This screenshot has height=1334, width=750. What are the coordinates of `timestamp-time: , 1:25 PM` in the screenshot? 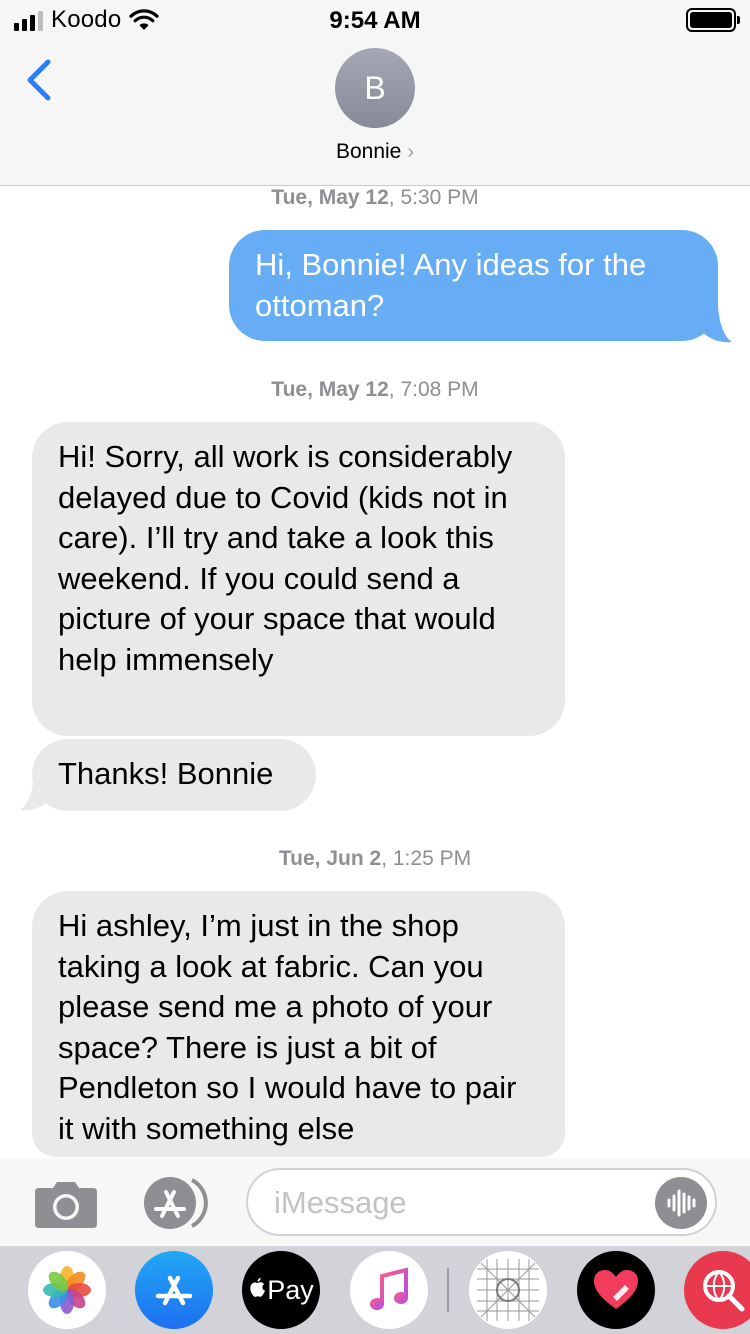 It's located at (426, 858).